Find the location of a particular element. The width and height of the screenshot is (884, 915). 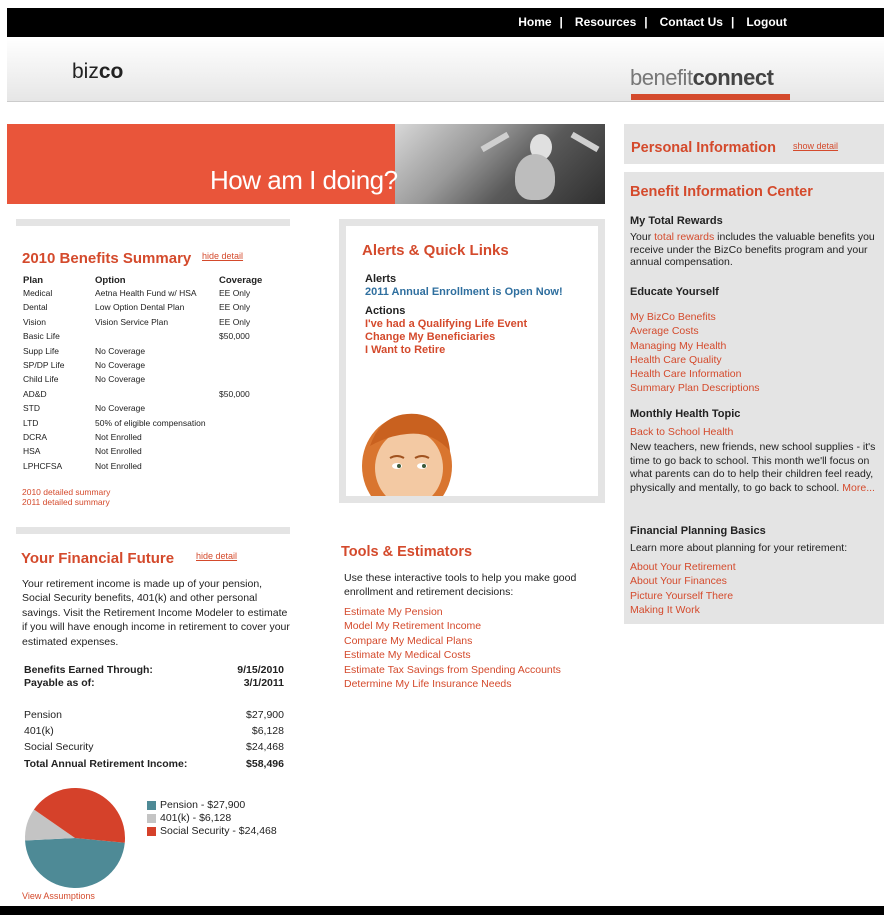

plan-cell: Child Life is located at coordinates (41, 379).